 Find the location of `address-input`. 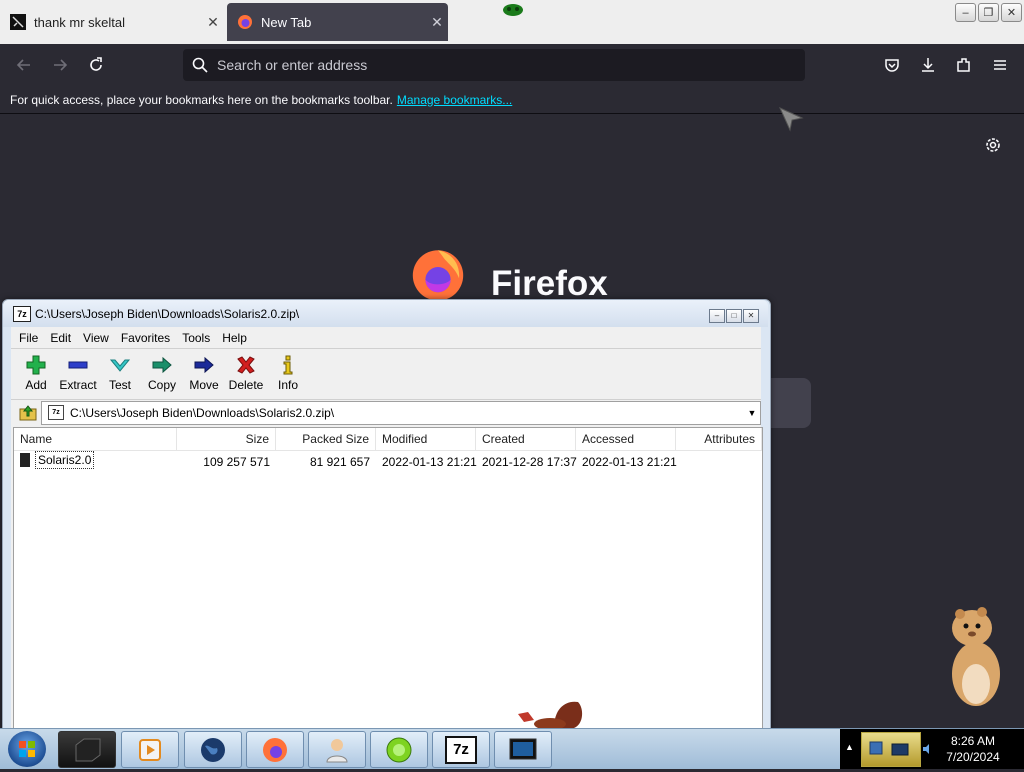

address-input is located at coordinates (497, 65).